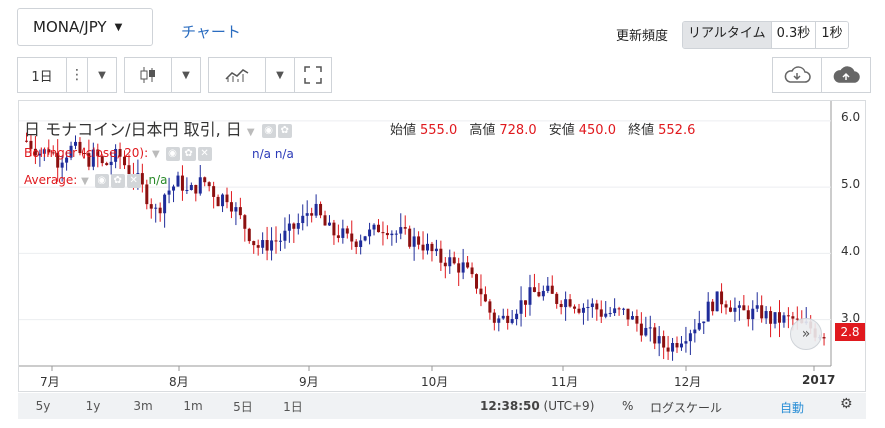 This screenshot has width=885, height=428. I want to click on range-1m: 1m, so click(193, 406).